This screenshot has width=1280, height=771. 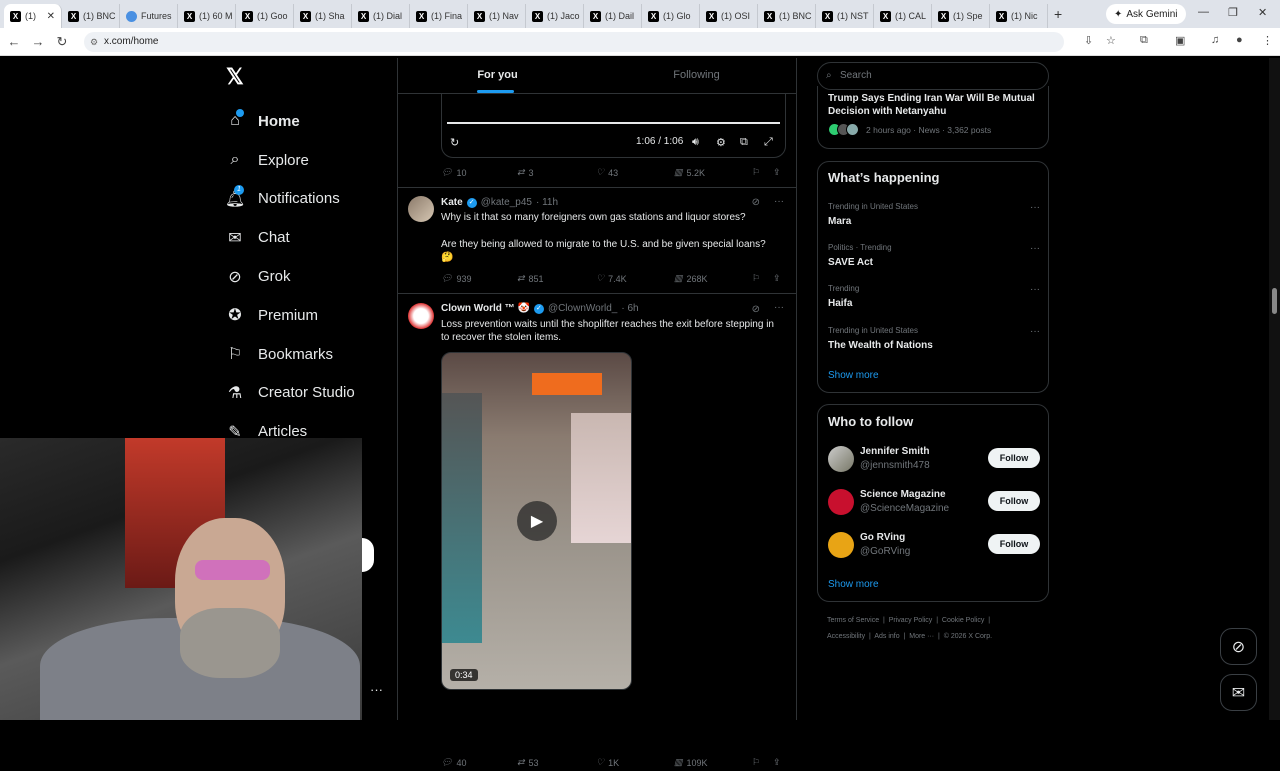 What do you see at coordinates (696, 75) in the screenshot?
I see `tab-following: Following` at bounding box center [696, 75].